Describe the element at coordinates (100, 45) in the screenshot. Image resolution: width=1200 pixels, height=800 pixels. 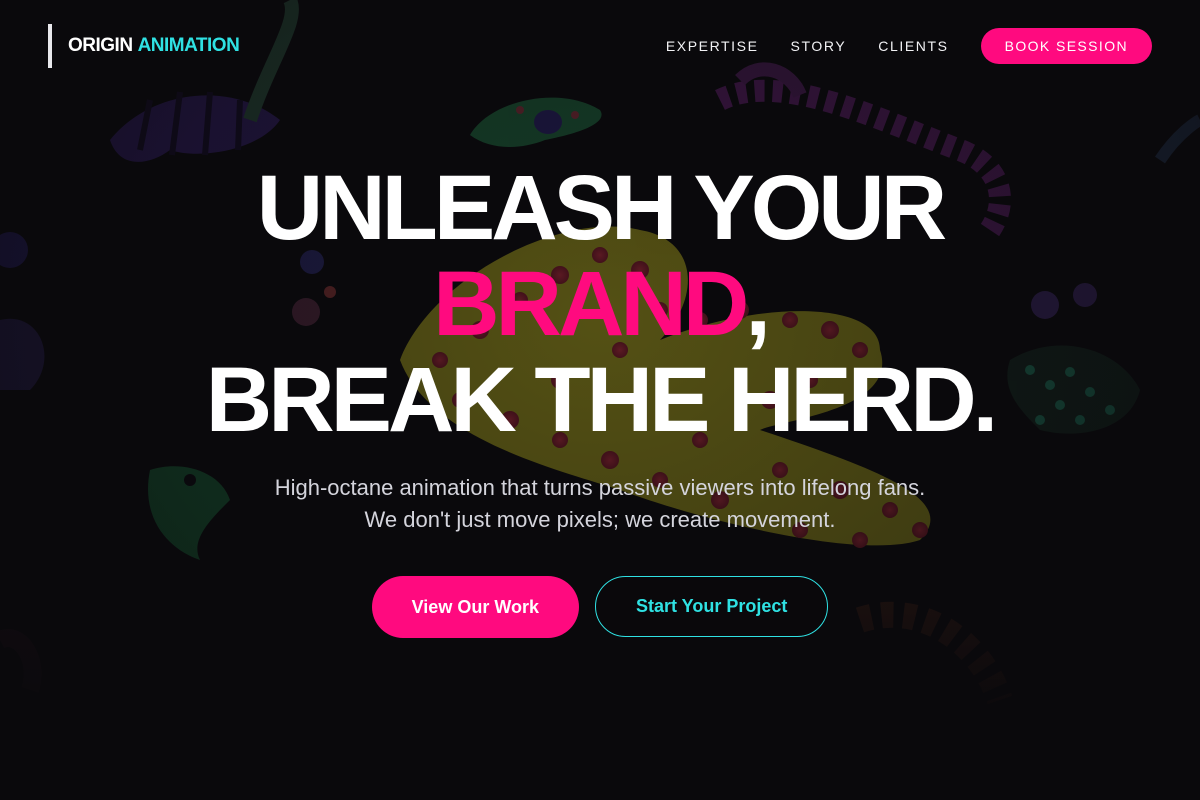
I see `brand-name-primary: ORIGIN` at that location.